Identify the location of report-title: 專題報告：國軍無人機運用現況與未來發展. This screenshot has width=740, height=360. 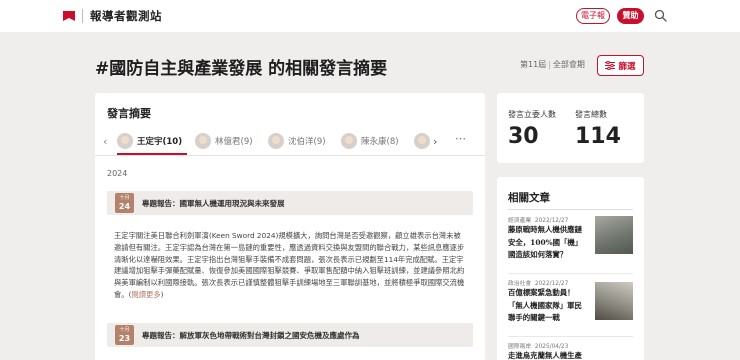
(213, 203).